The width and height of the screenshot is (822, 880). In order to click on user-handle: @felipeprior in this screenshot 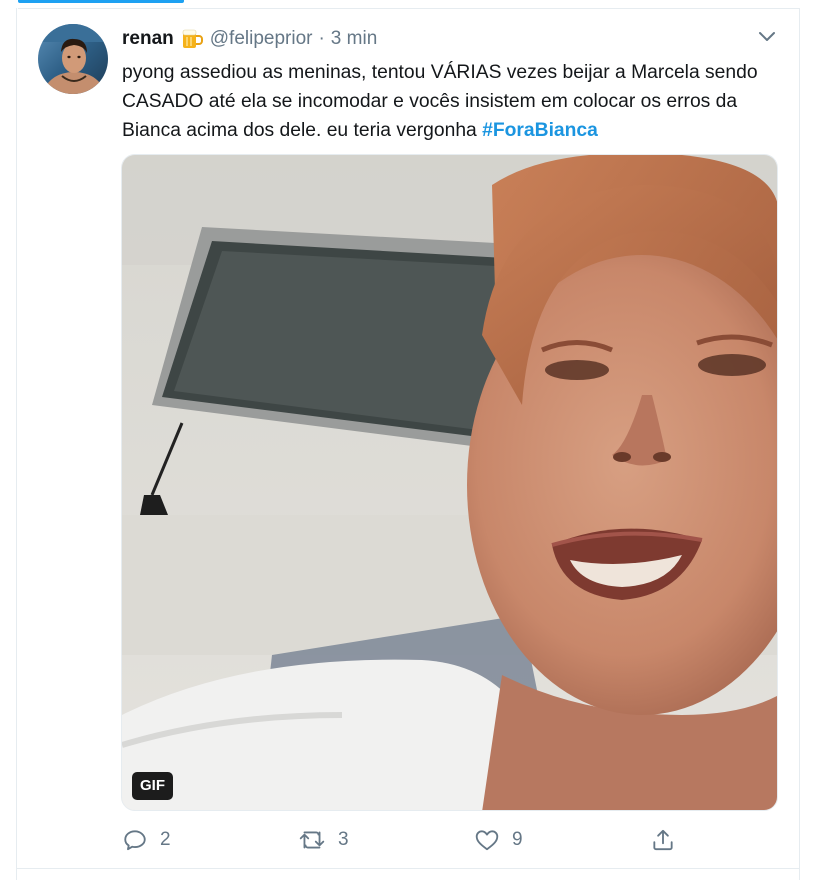, I will do `click(261, 39)`.